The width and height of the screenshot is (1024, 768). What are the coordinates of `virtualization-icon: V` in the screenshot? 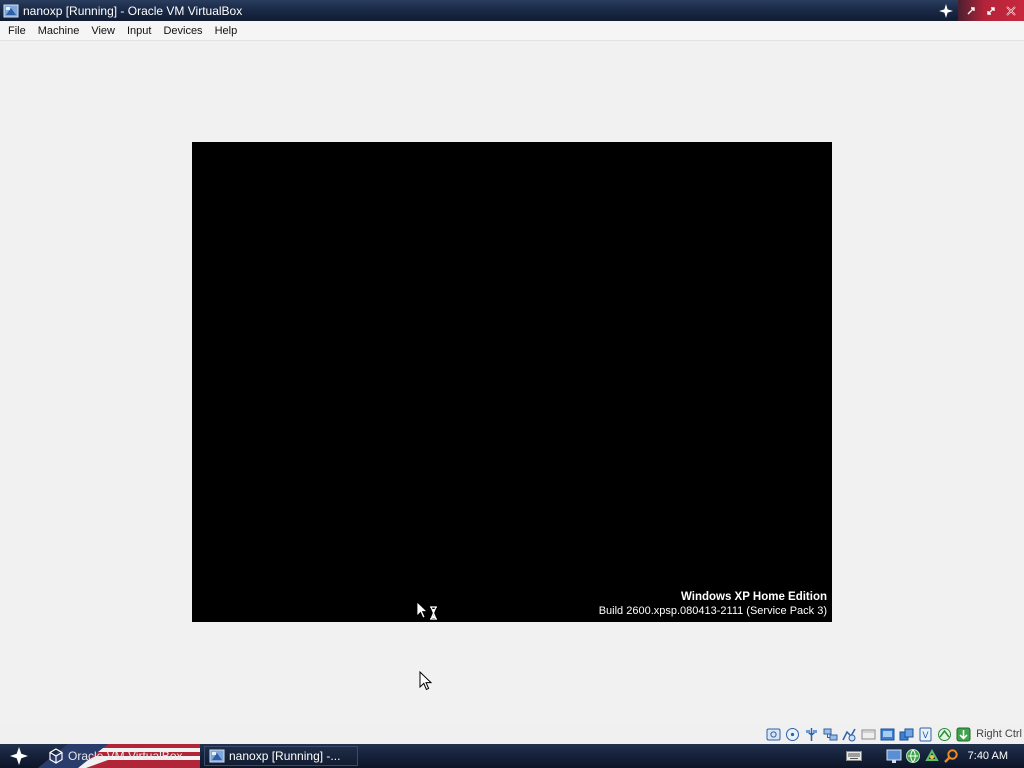 It's located at (925, 734).